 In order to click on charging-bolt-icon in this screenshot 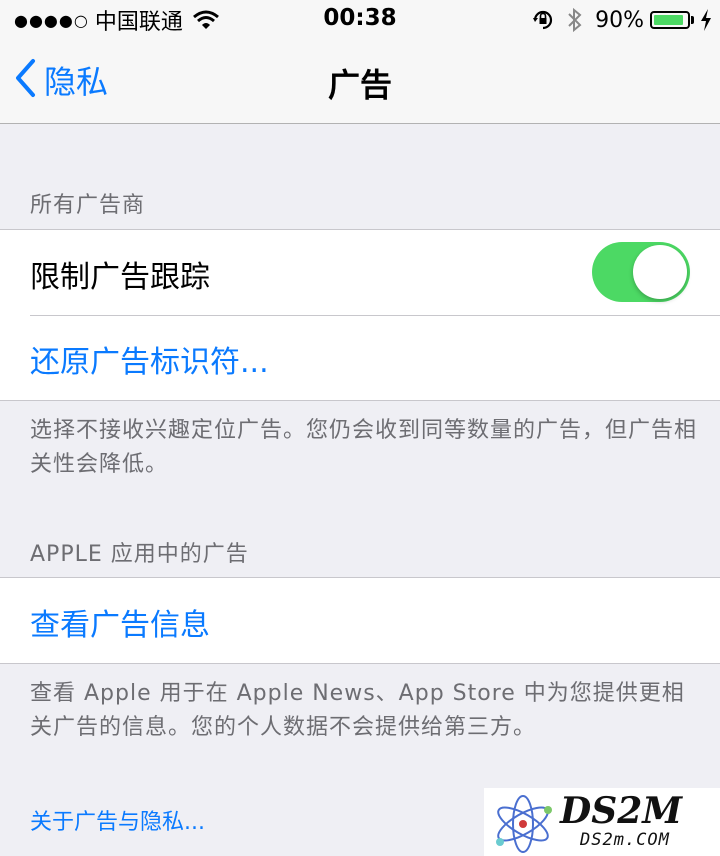, I will do `click(706, 20)`.